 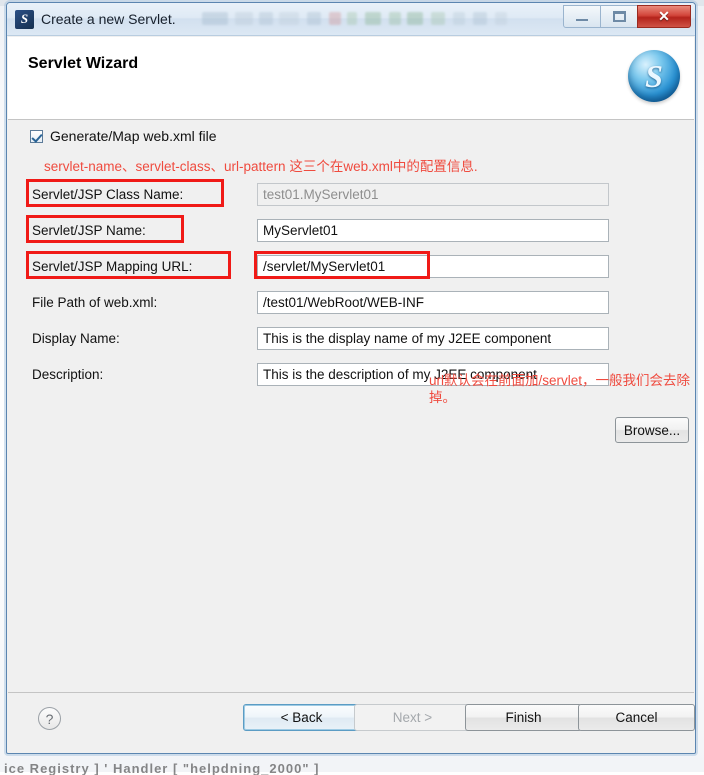 I want to click on wizard-header: Servlet Wizard S, so click(x=351, y=78).